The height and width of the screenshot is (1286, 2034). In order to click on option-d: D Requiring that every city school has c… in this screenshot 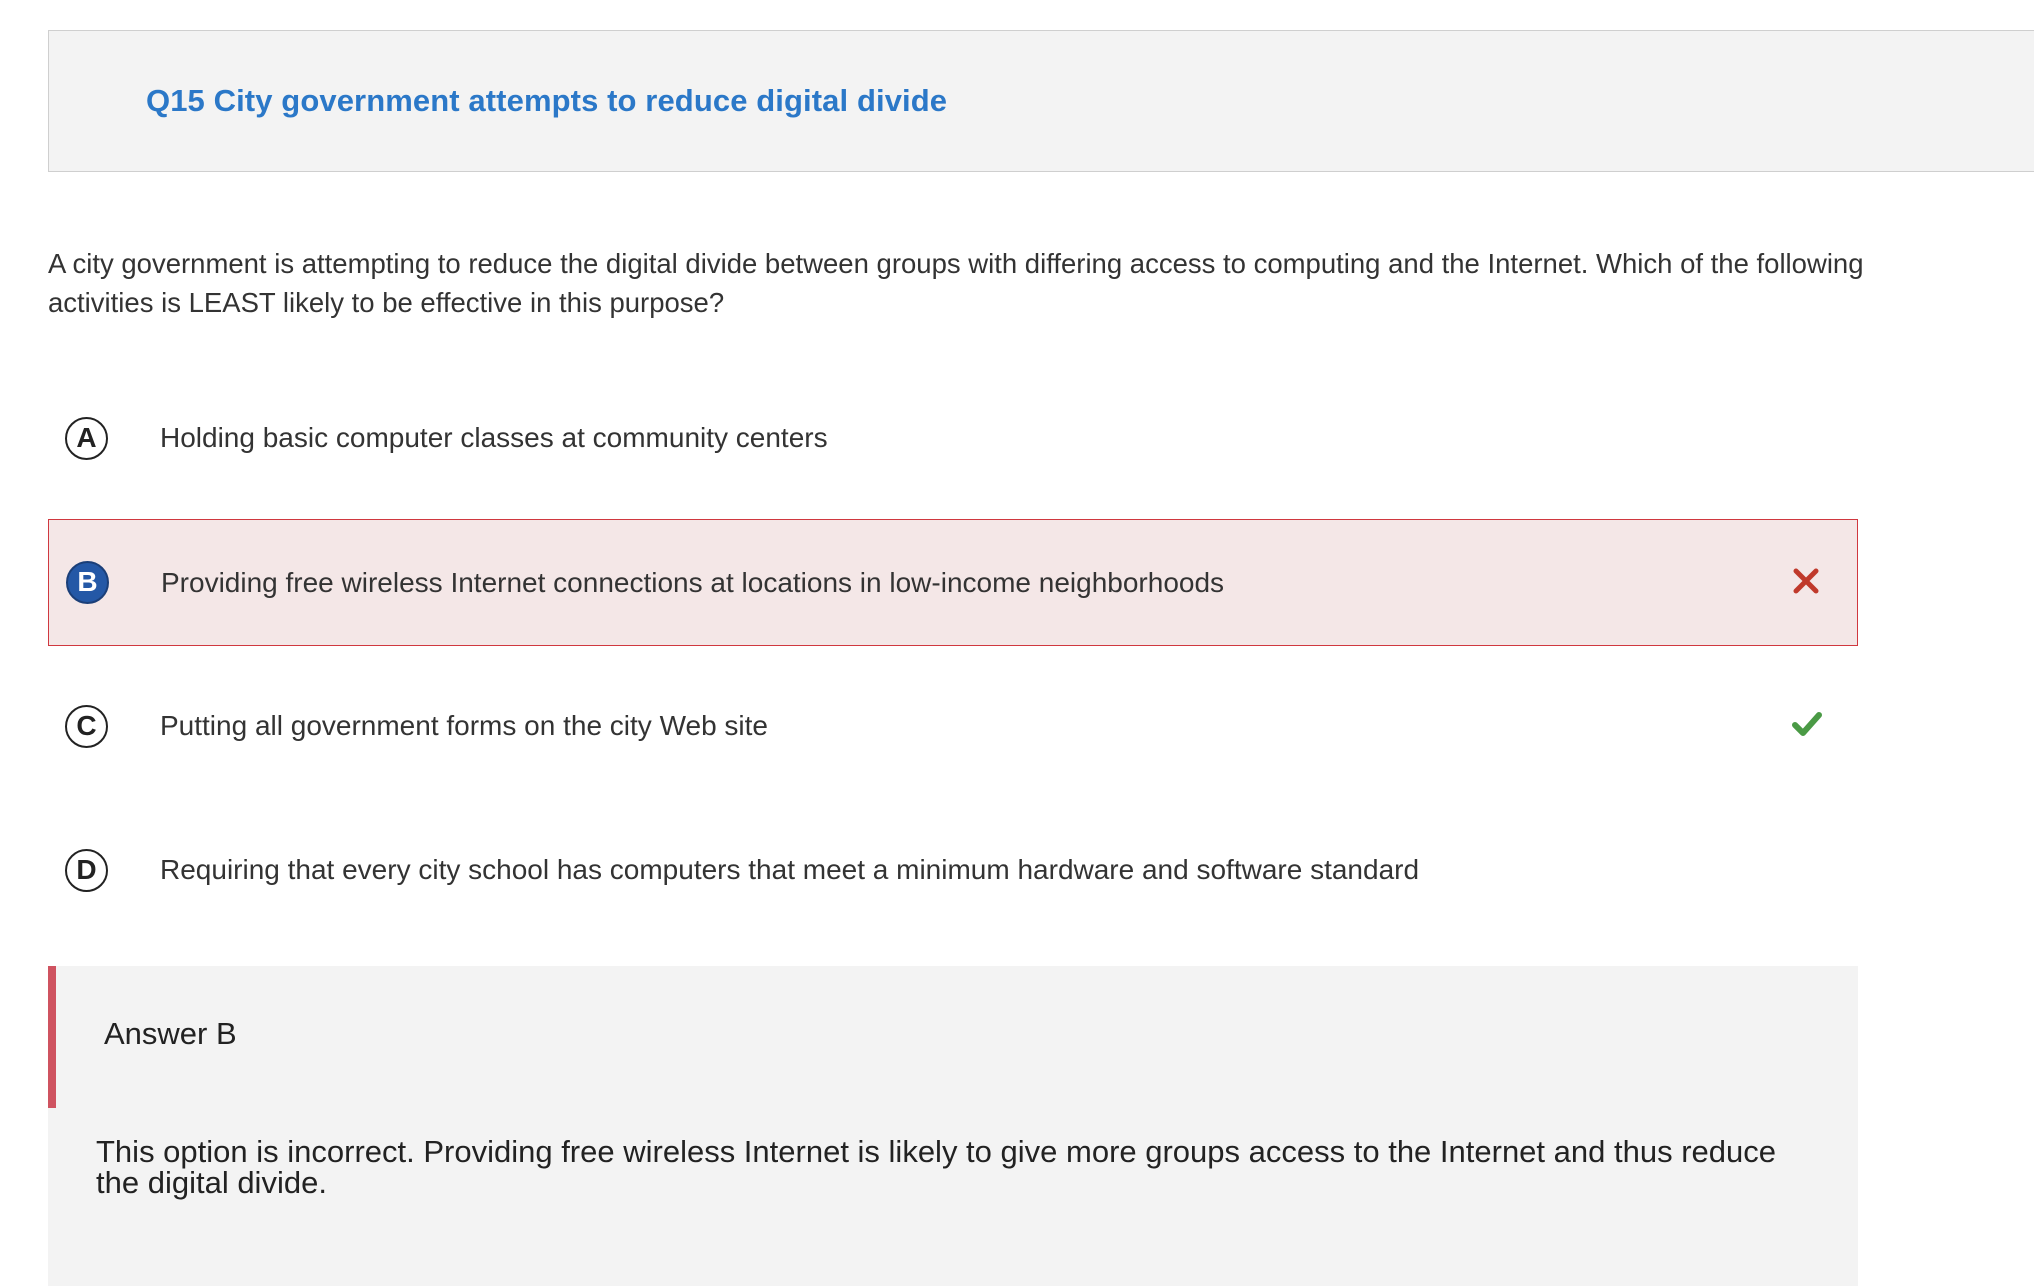, I will do `click(953, 870)`.